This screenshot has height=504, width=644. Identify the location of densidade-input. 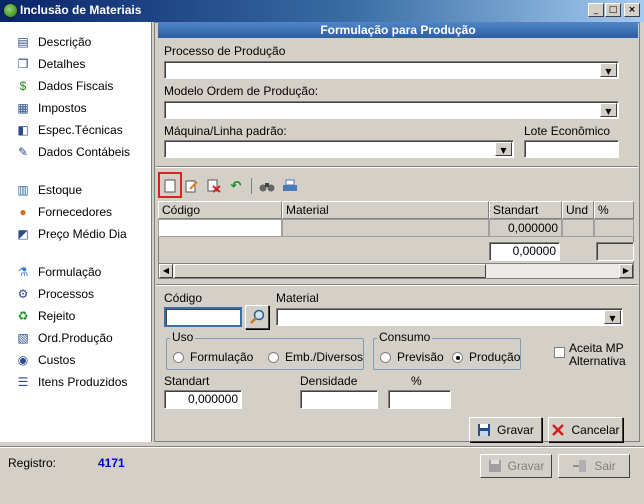
(339, 399).